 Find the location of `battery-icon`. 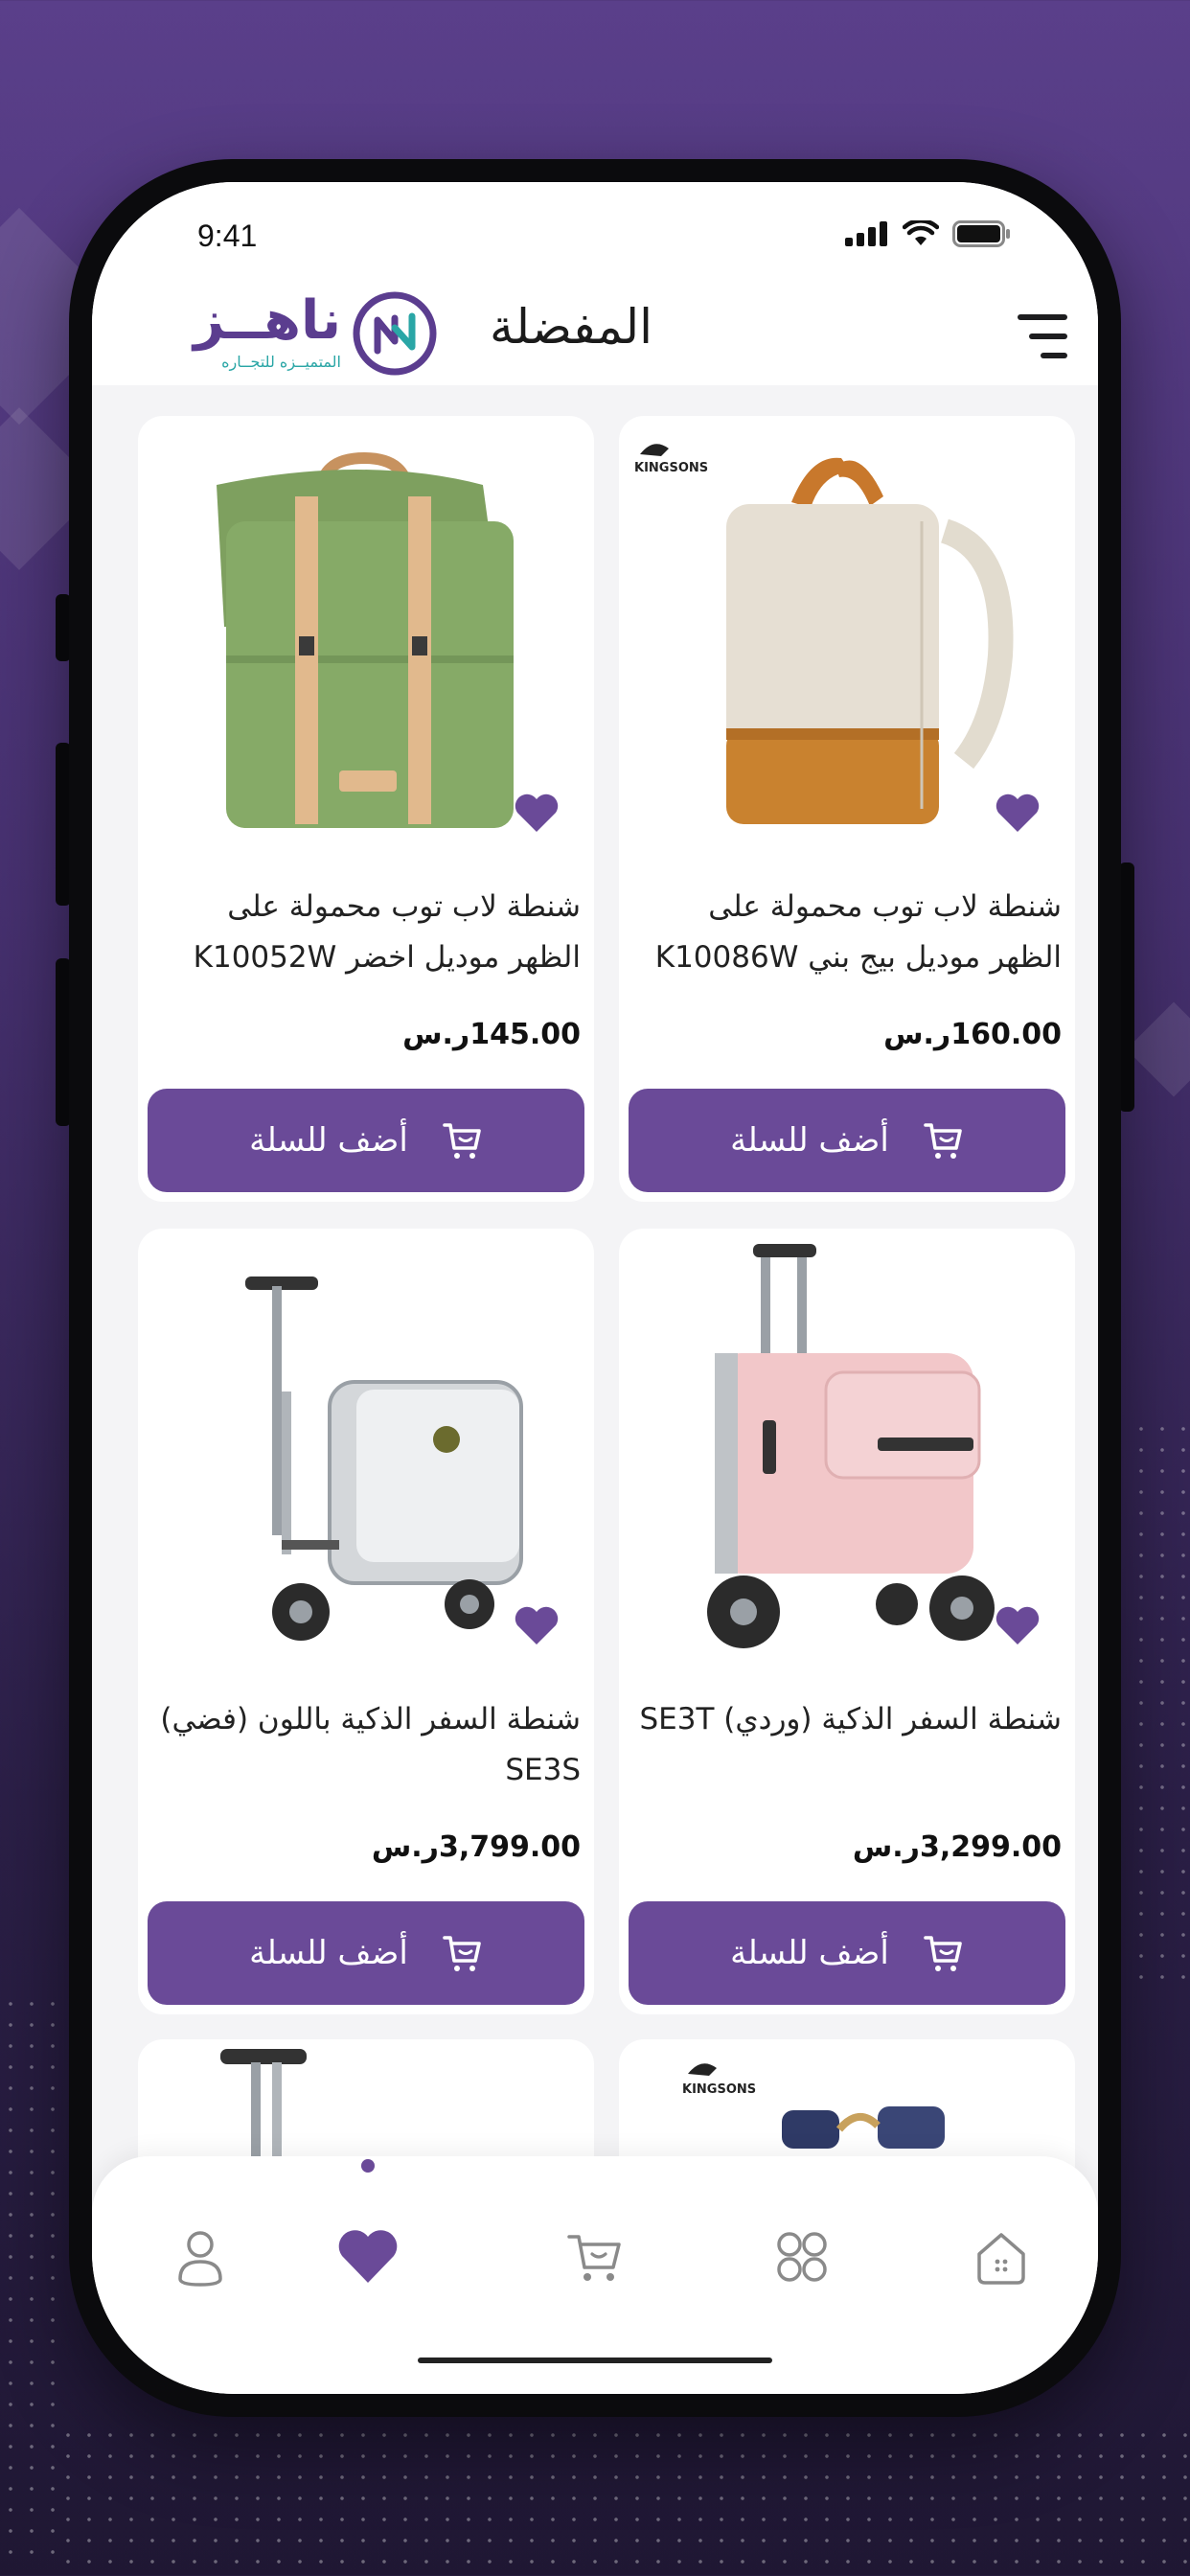

battery-icon is located at coordinates (981, 233).